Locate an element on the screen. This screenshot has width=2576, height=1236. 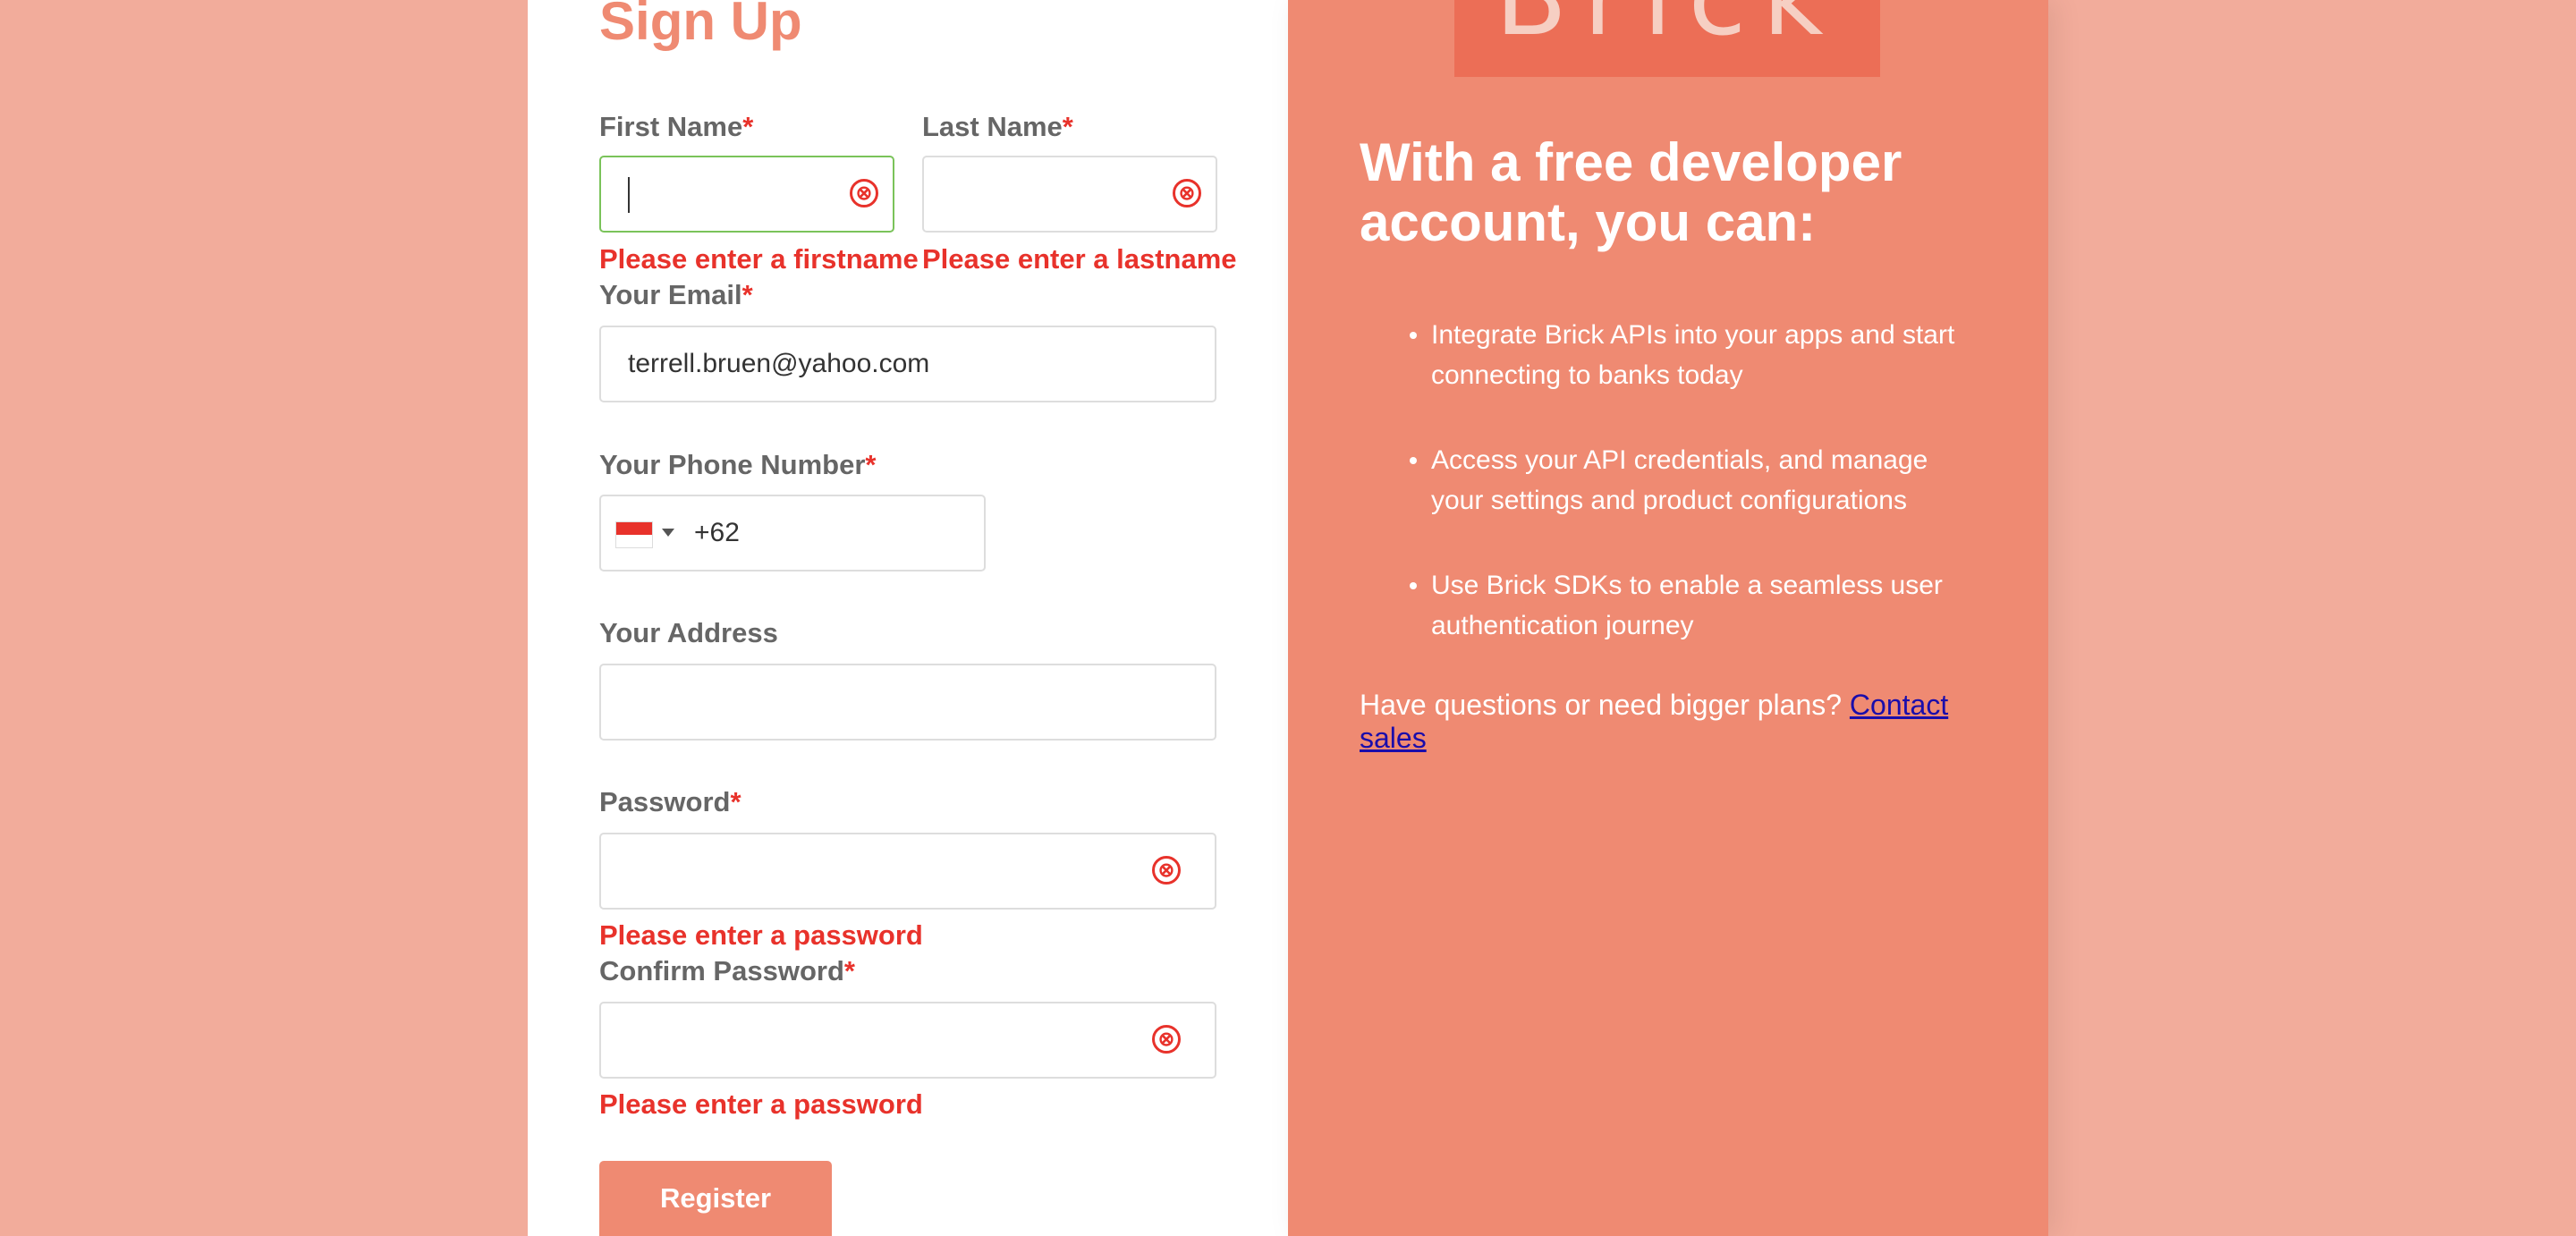
phone-label: Your Phone Number* is located at coordinates (737, 465).